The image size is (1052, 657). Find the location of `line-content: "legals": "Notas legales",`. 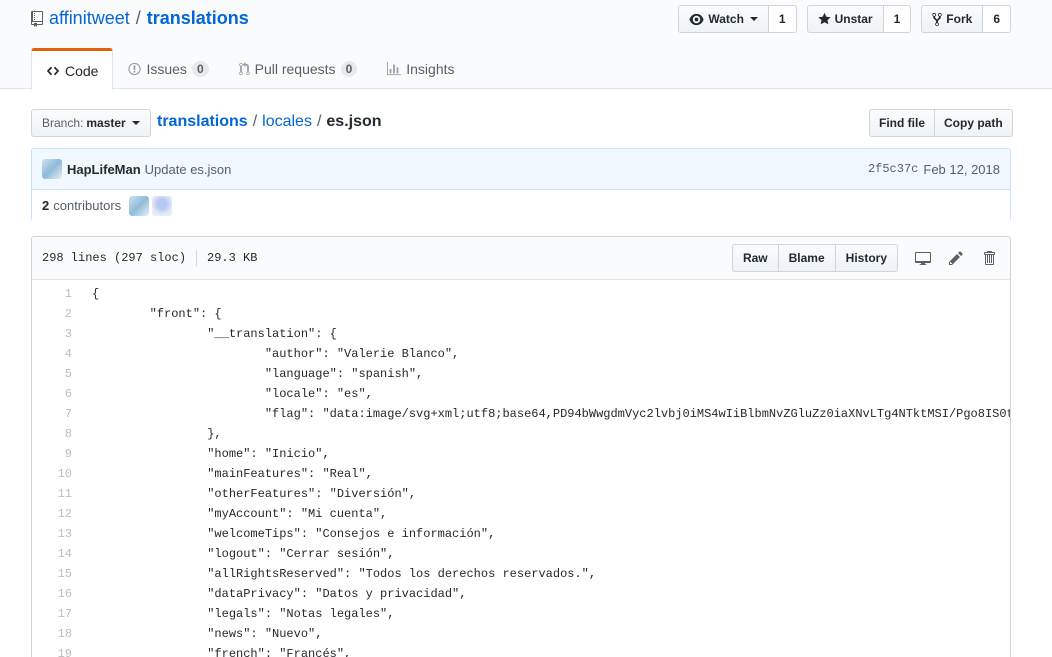

line-content: "legals": "Notas legales", is located at coordinates (243, 614).